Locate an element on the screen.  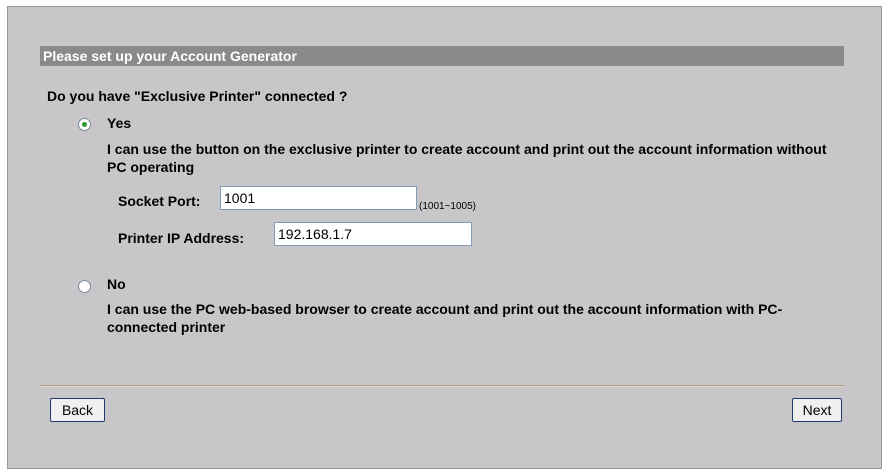
next-button: Next is located at coordinates (817, 410).